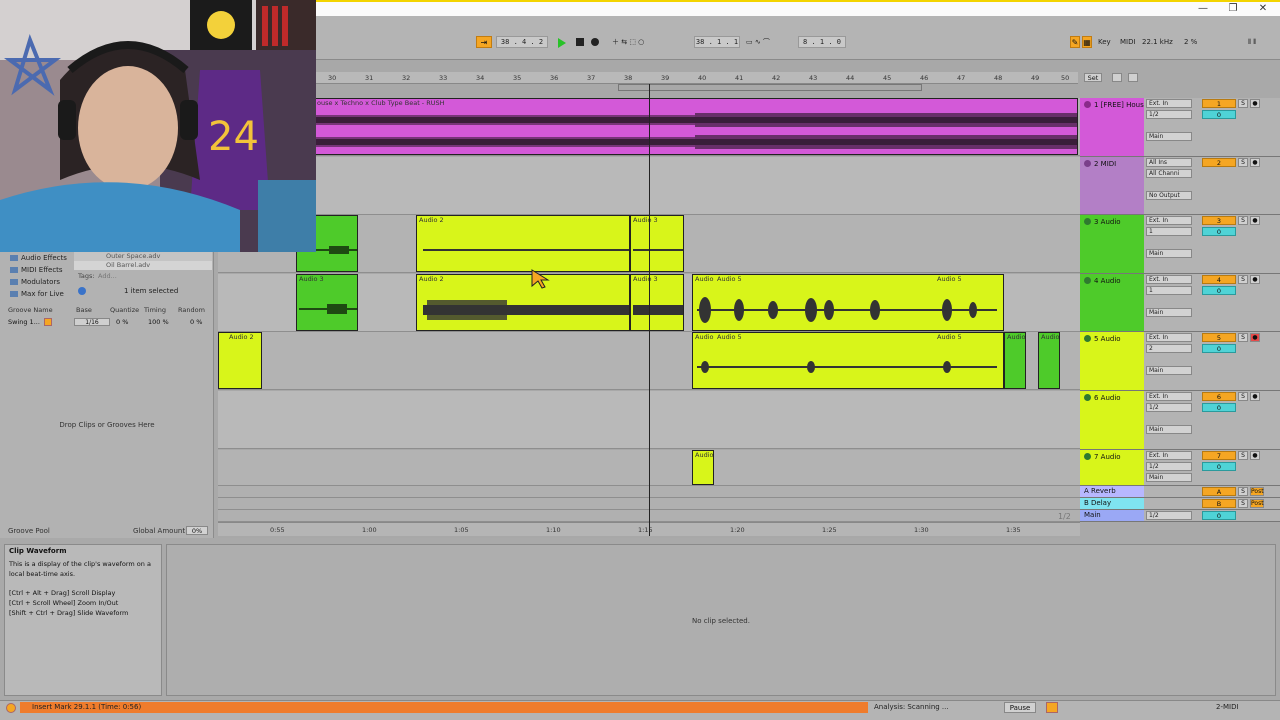 This screenshot has height=720, width=1280. What do you see at coordinates (1169, 173) in the screenshot?
I see `input-channel-select: All Channi` at bounding box center [1169, 173].